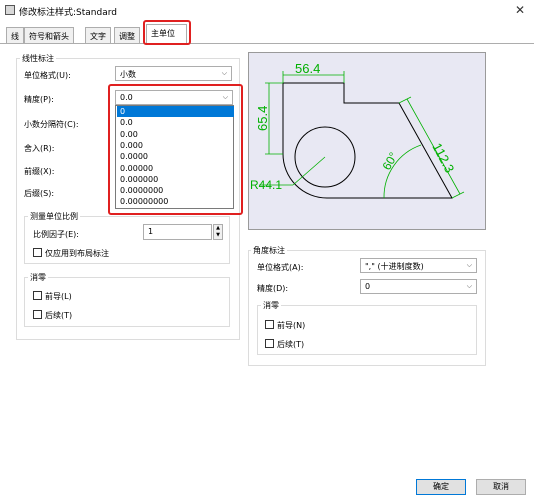 Image resolution: width=534 pixels, height=500 pixels. I want to click on zero-suppression-title: 消零, so click(38, 277).